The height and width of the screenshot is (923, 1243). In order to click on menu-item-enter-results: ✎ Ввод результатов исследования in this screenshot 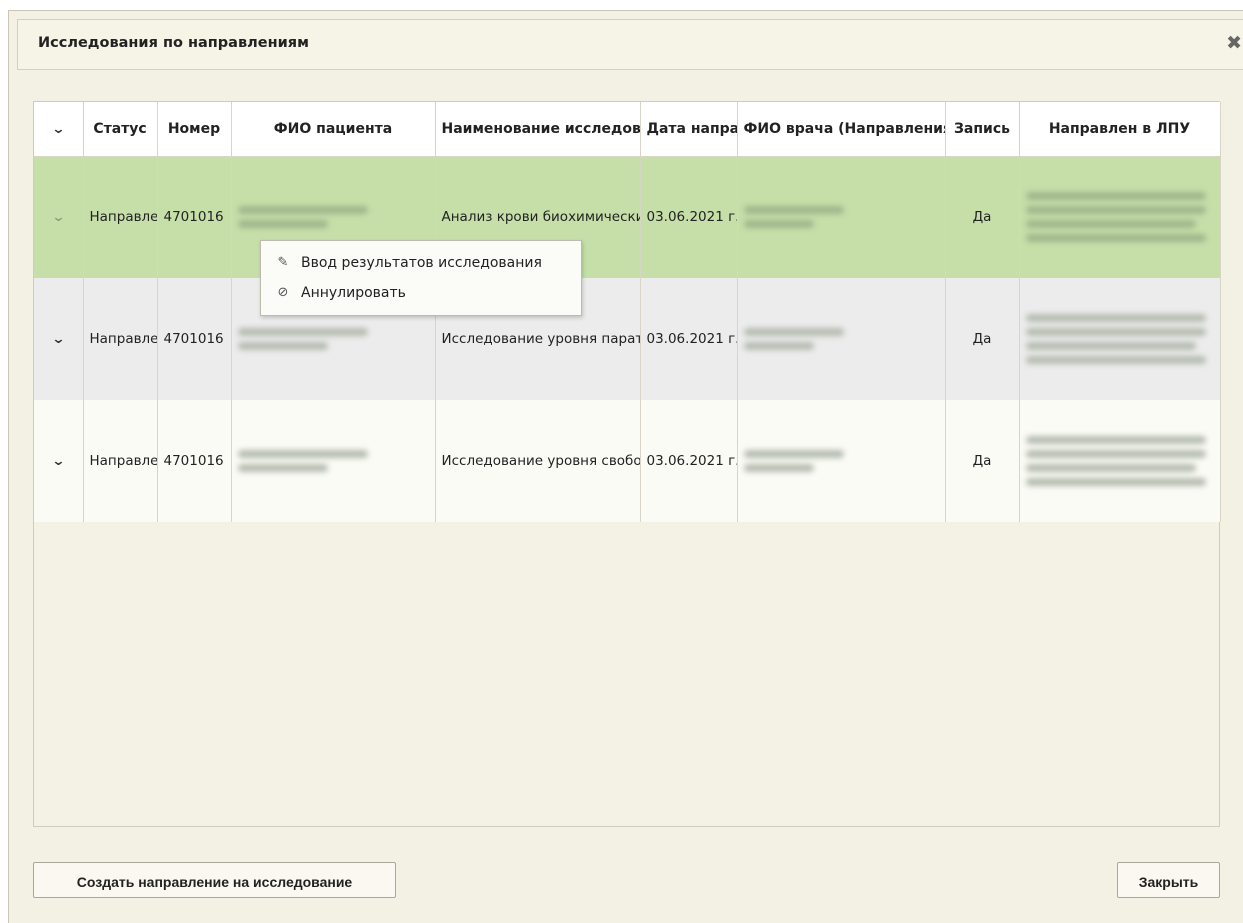, I will do `click(421, 263)`.